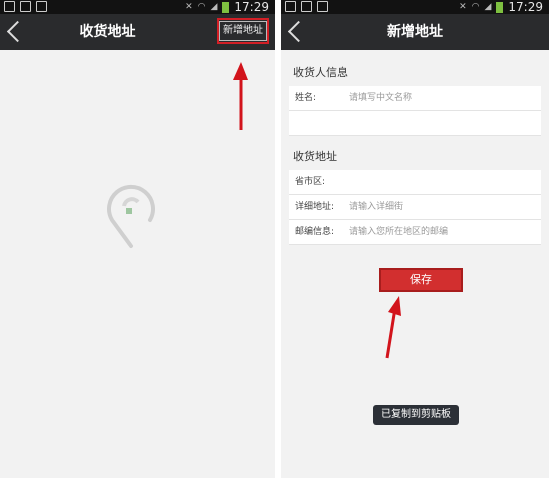 The height and width of the screenshot is (478, 549). Describe the element at coordinates (376, 207) in the screenshot. I see `detail-input: 请输入详细街` at that location.